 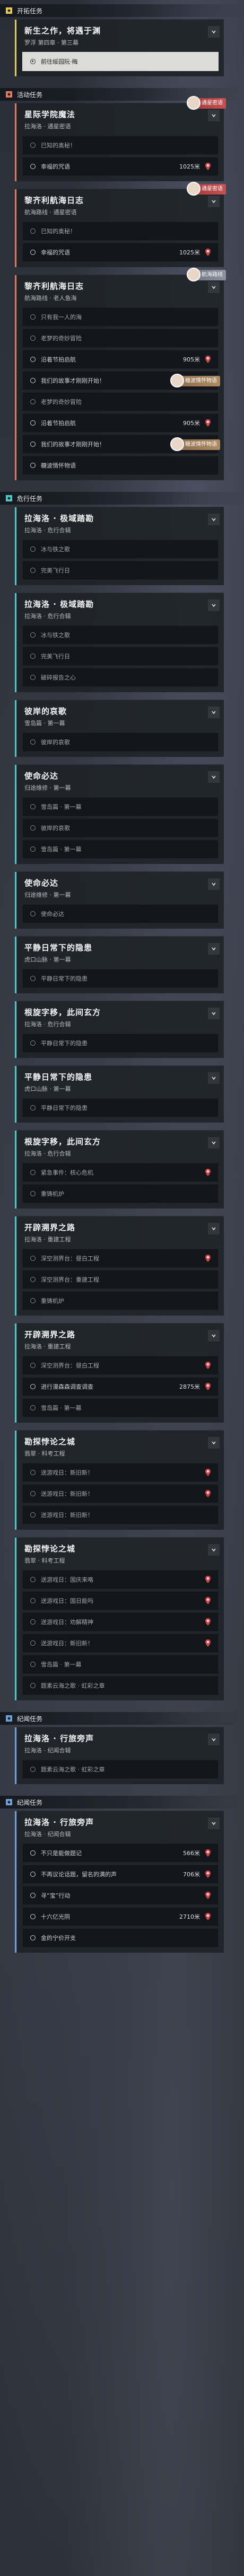 I want to click on quest-card: 平静日常下的隐患 虎口山脉 · 第一幕 平静日常下的隐患, so click(x=120, y=964).